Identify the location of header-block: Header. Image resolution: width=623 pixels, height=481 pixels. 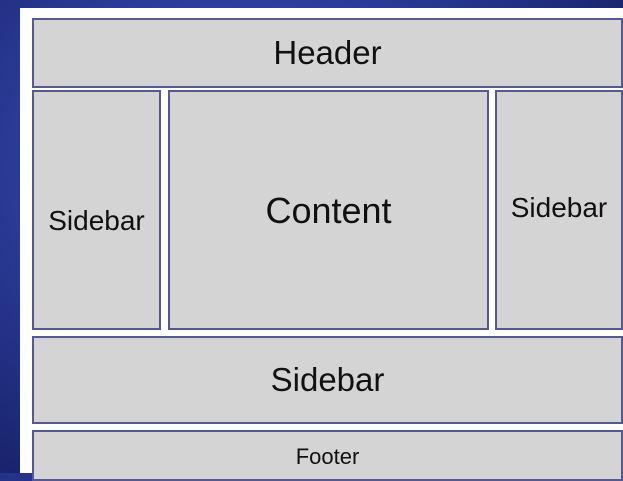
(327, 53).